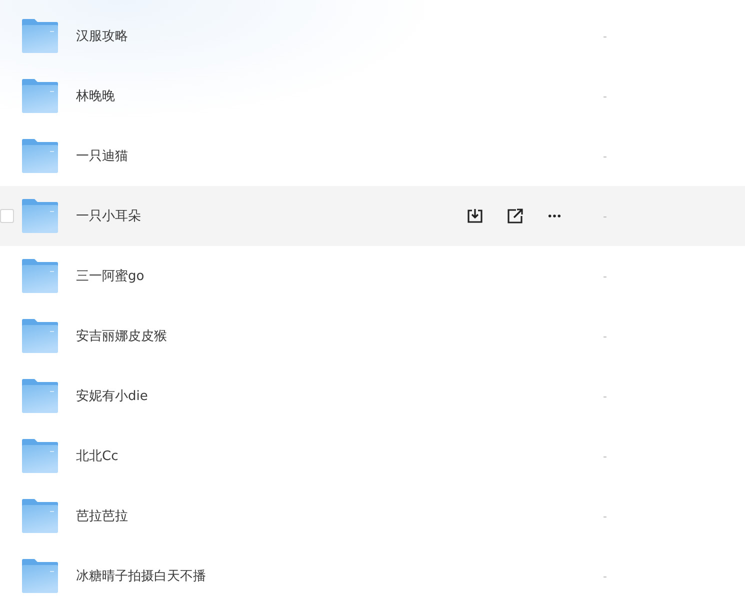  I want to click on folder-name: 汉服攻略, so click(102, 36).